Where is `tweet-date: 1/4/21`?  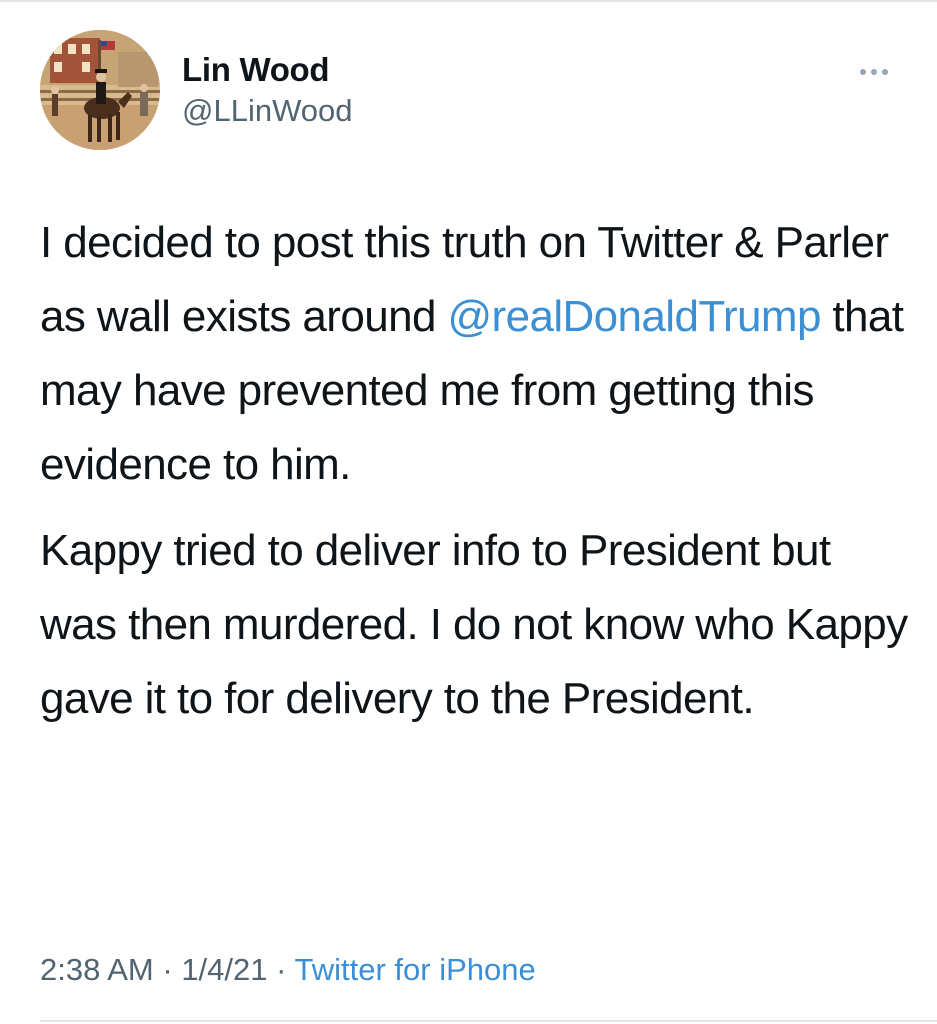
tweet-date: 1/4/21 is located at coordinates (224, 969).